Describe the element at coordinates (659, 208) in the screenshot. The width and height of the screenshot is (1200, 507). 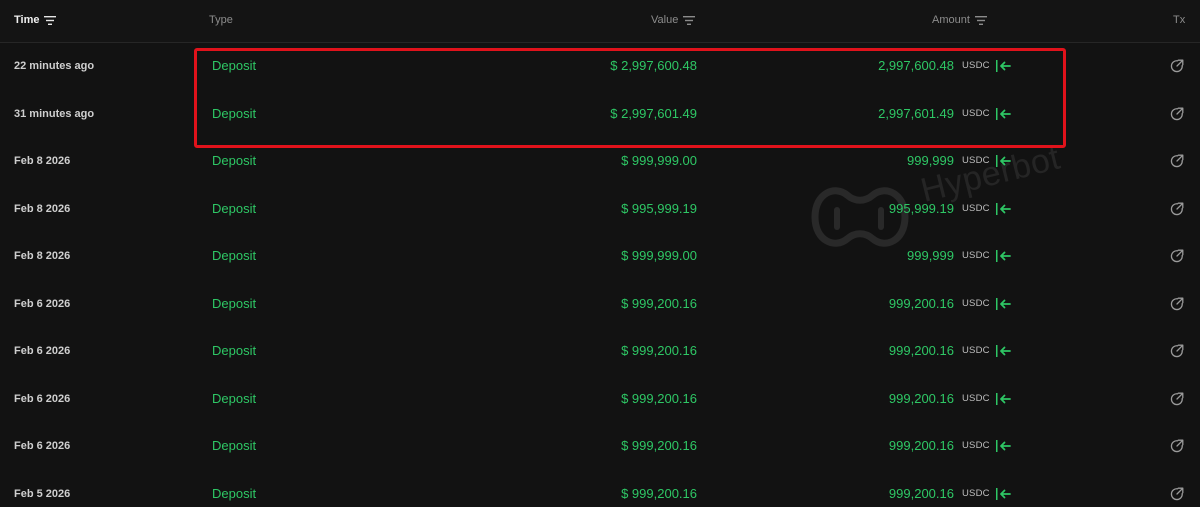
I see `row-value: $ 995,999.19` at that location.